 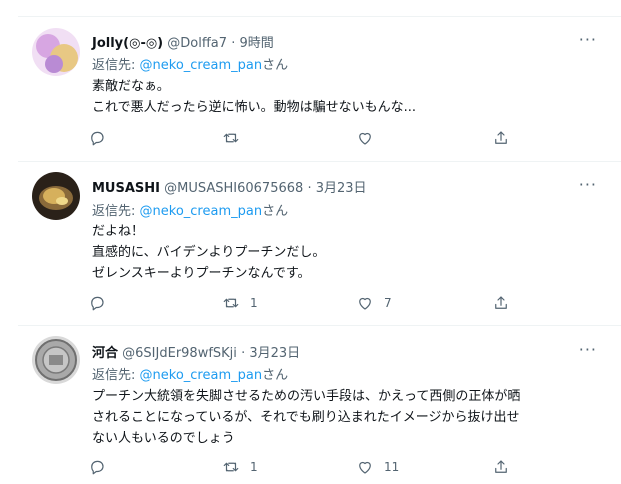 I want to click on display-name: Jolly(◎-◎), so click(x=127, y=43).